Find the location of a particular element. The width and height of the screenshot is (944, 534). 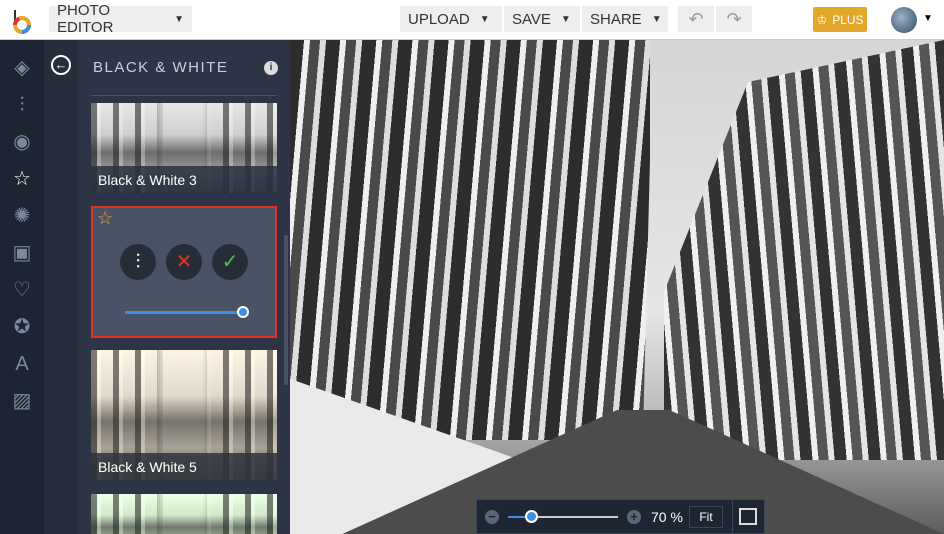

redo-icon: ↷ is located at coordinates (734, 19).